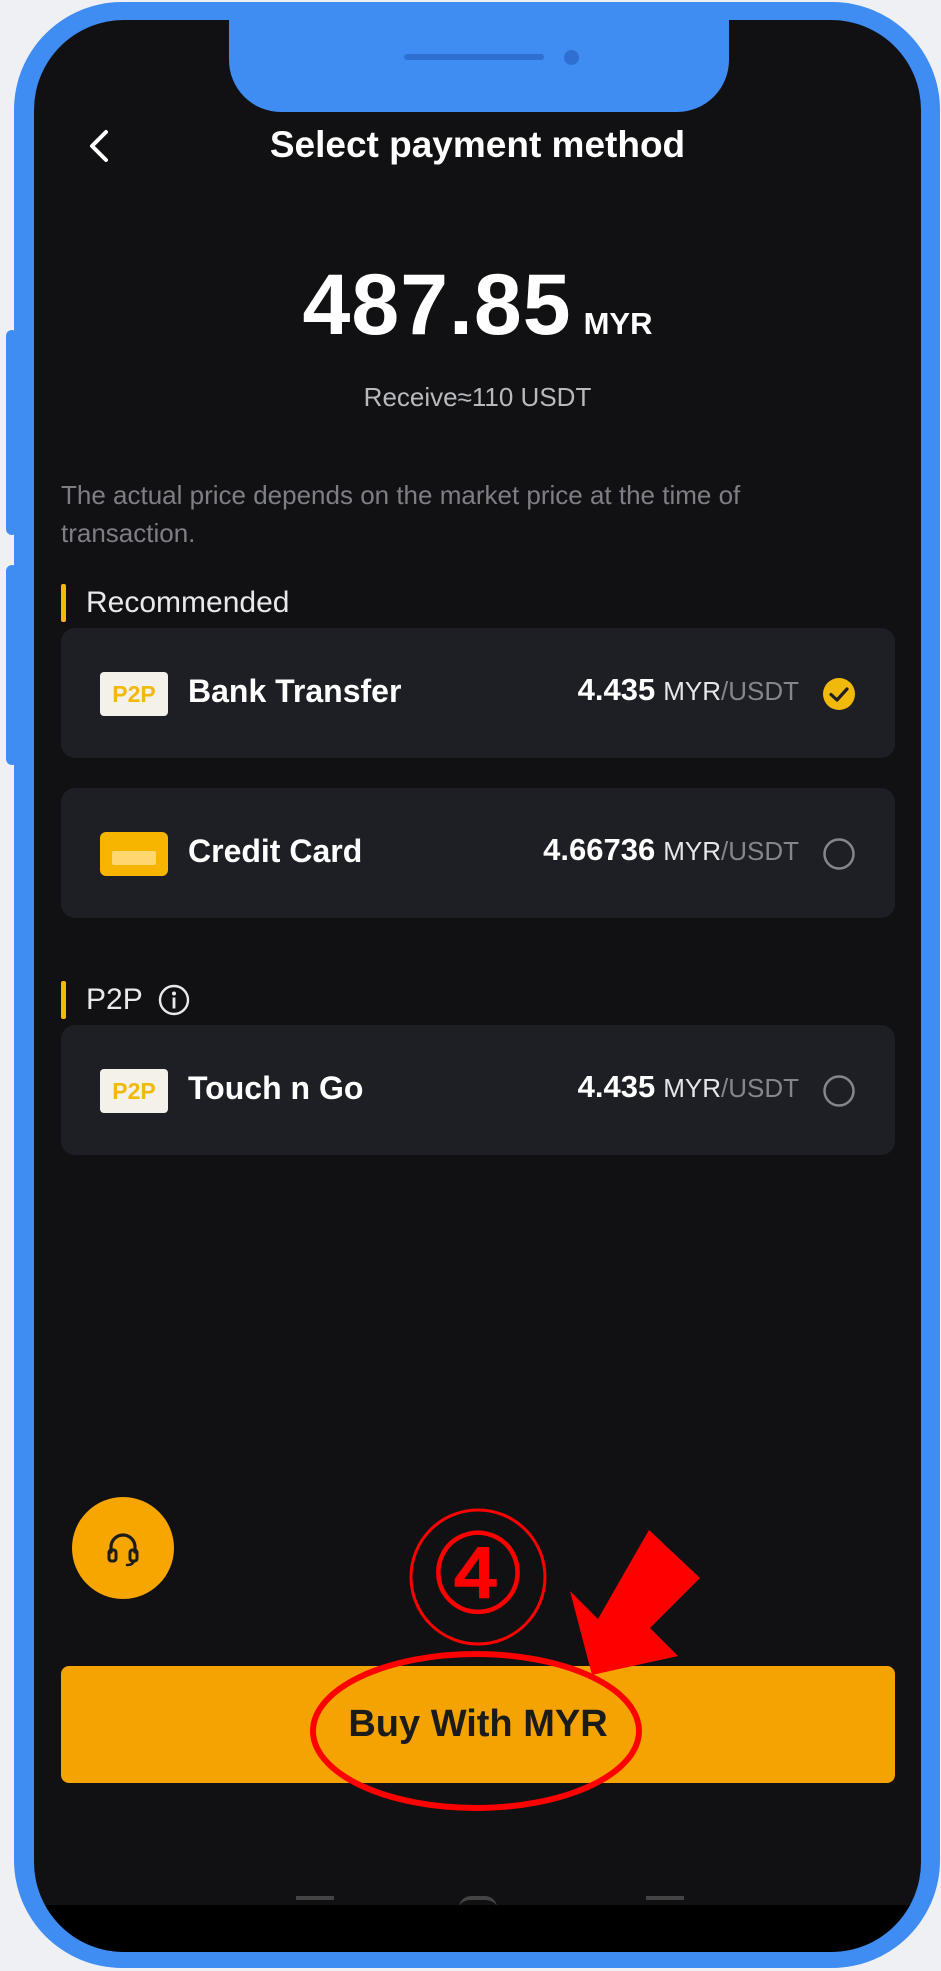  I want to click on section-label: P2P, so click(114, 999).